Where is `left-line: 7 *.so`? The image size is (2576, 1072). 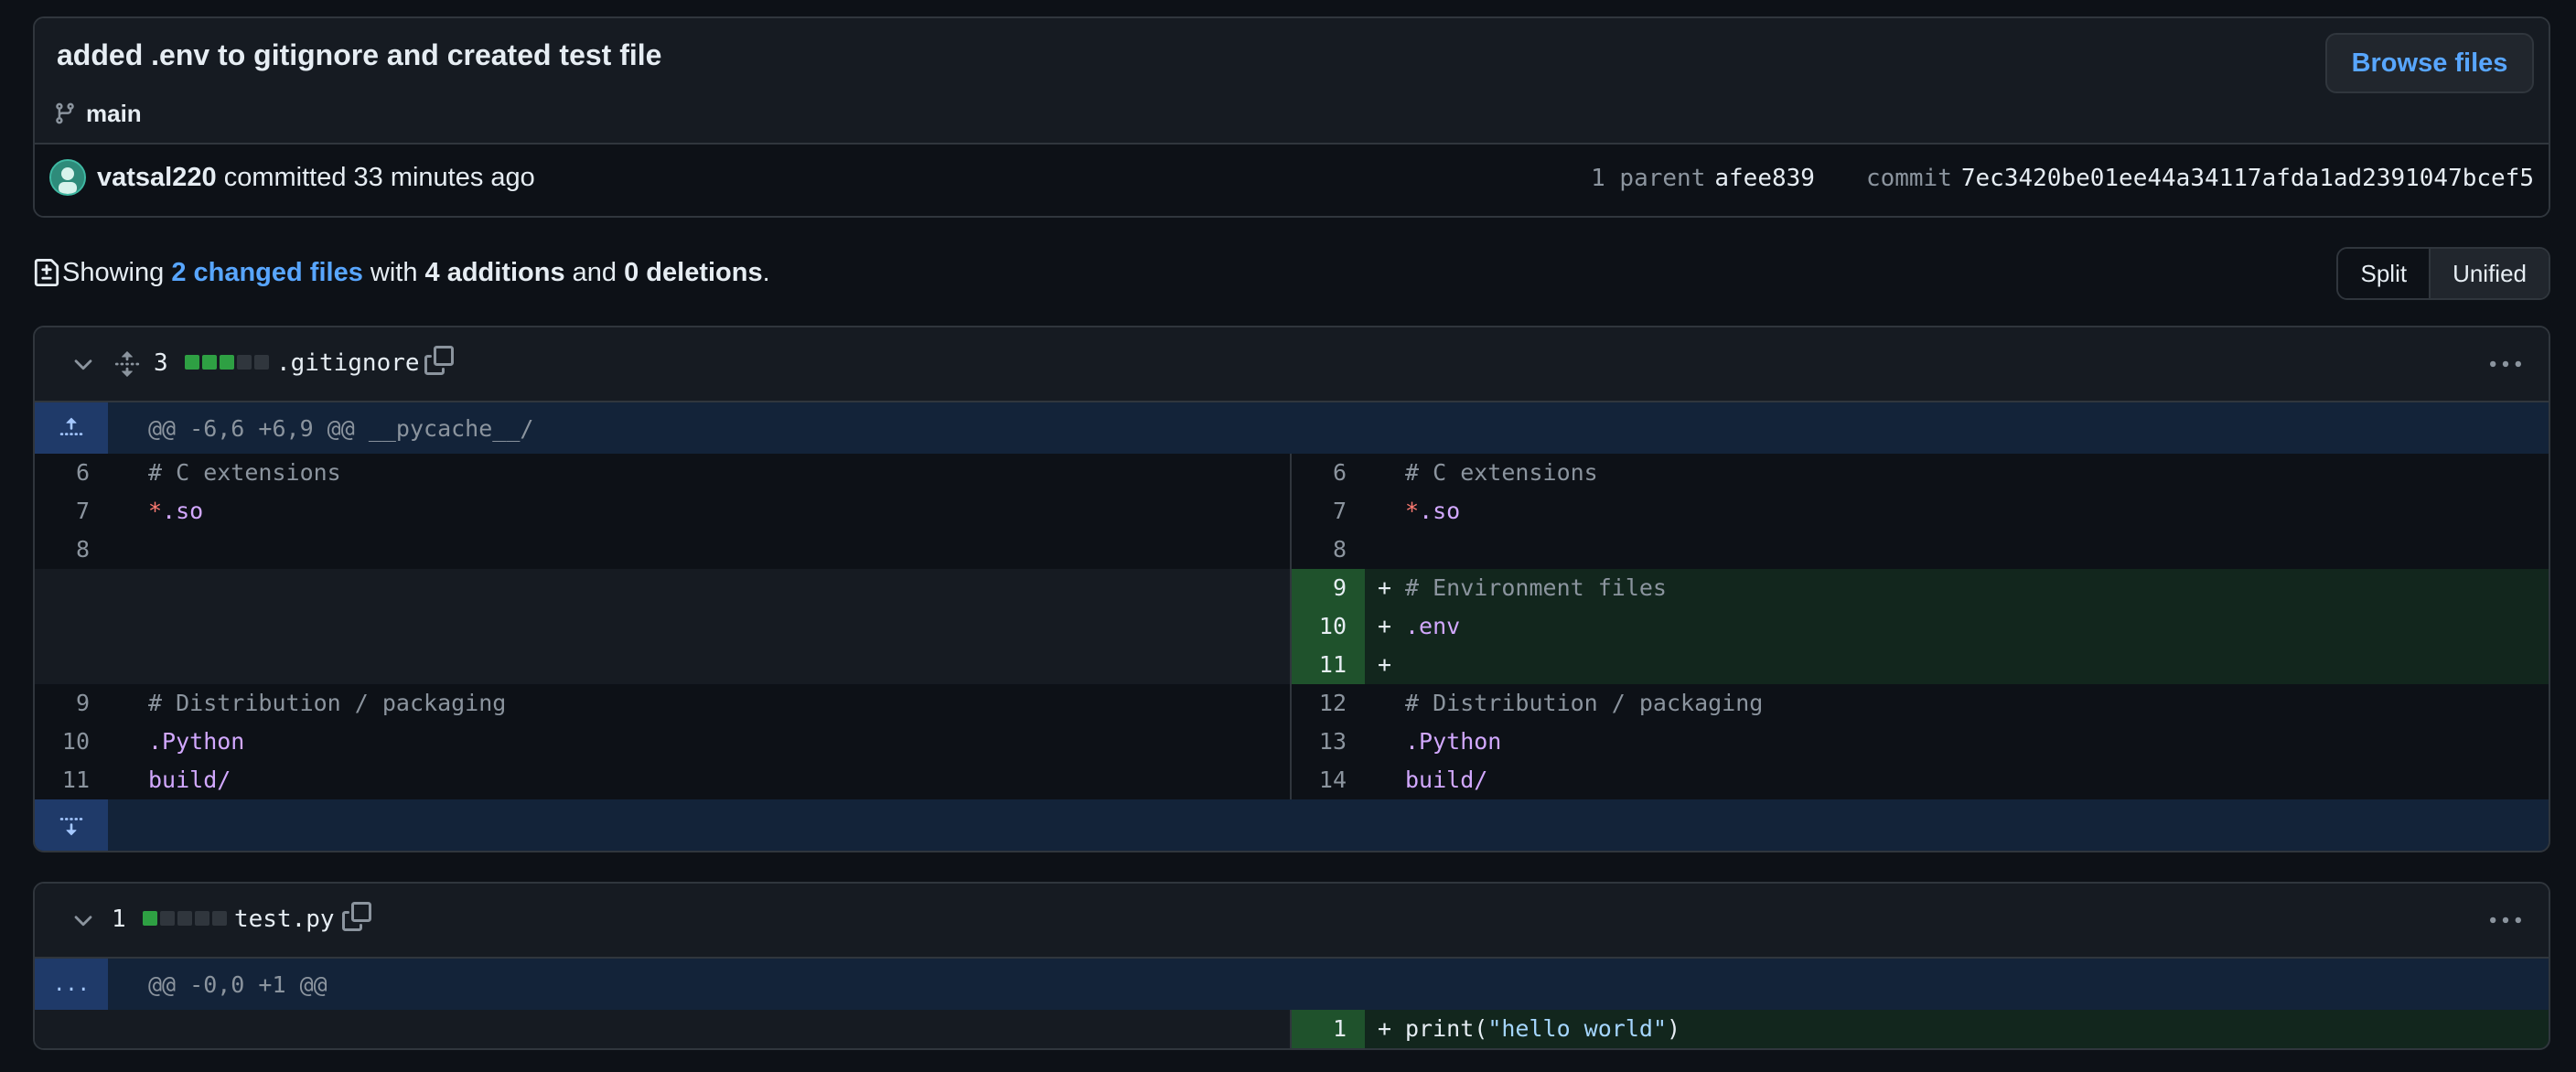
left-line: 7 *.so is located at coordinates (664, 512).